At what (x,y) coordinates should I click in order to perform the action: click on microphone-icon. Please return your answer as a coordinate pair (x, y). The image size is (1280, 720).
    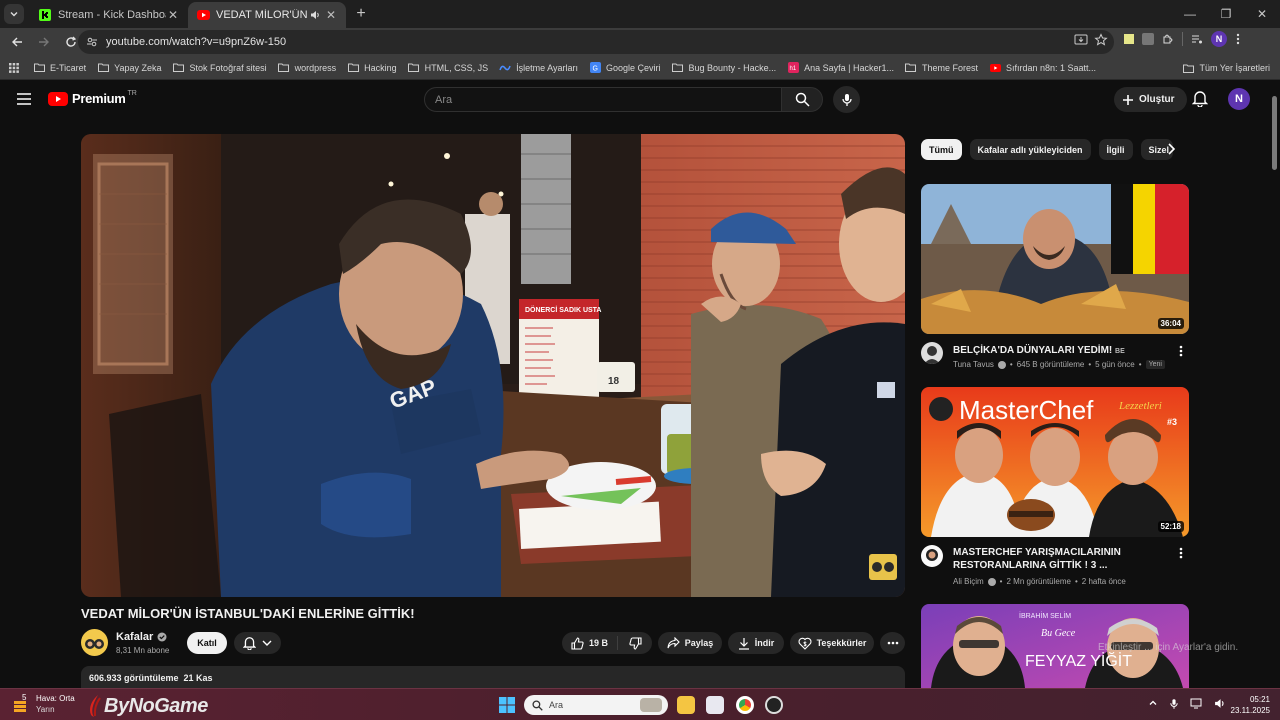
    Looking at the image, I should click on (1174, 704).